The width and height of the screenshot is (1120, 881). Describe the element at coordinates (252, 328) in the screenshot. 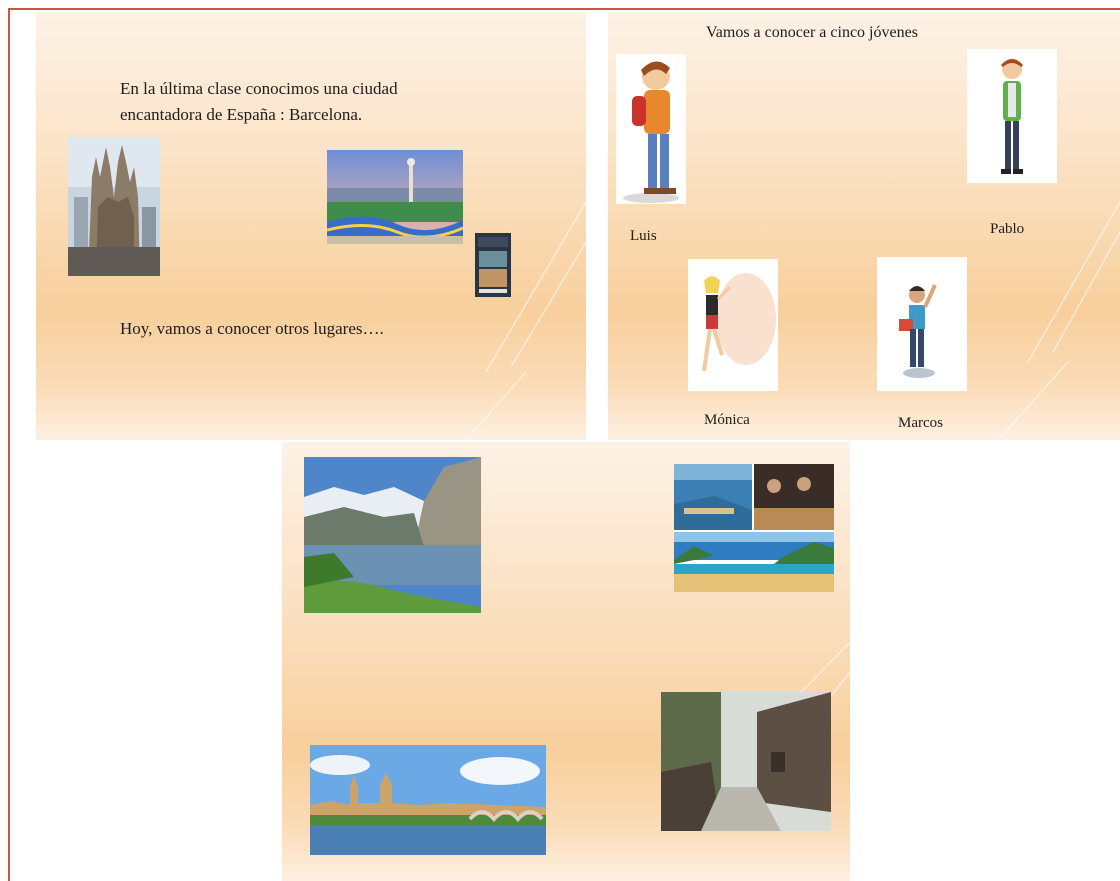

I see `outro-text: Hoy, vamos a conocer otros lugares….` at that location.